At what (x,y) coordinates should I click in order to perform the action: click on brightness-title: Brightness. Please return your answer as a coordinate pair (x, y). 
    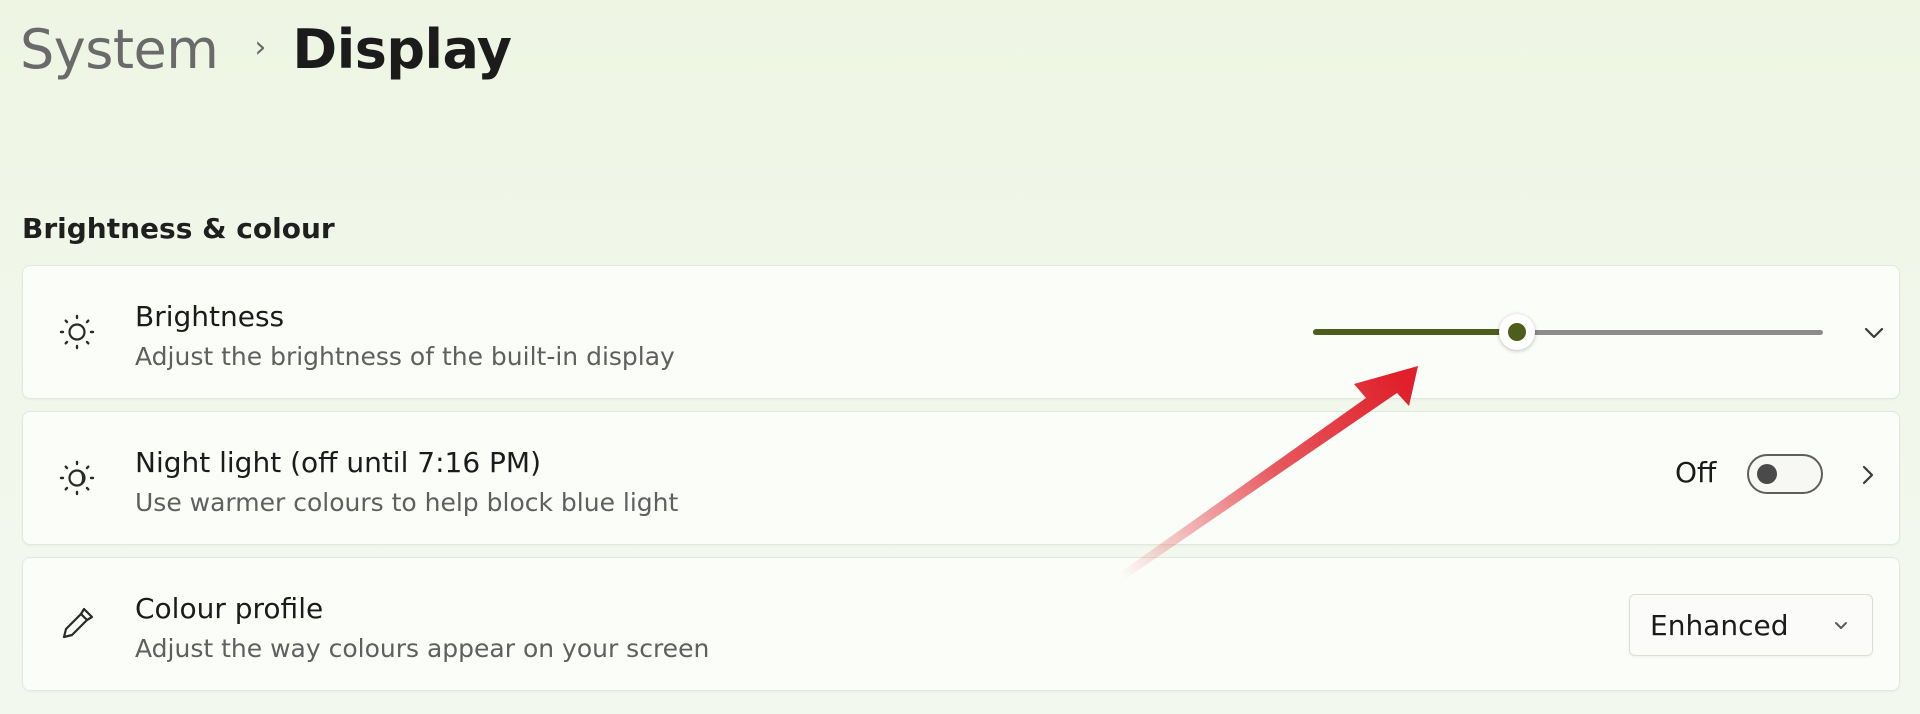
    Looking at the image, I should click on (210, 316).